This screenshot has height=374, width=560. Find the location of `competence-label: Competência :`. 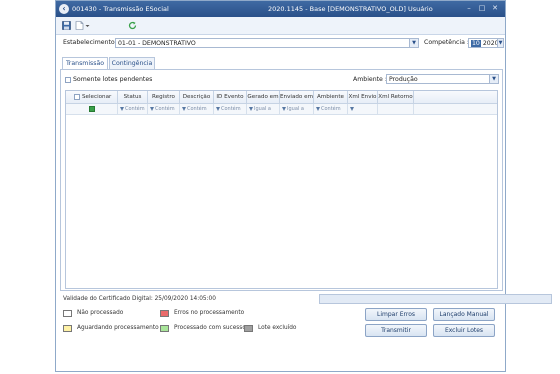

competence-label: Competência : is located at coordinates (446, 42).